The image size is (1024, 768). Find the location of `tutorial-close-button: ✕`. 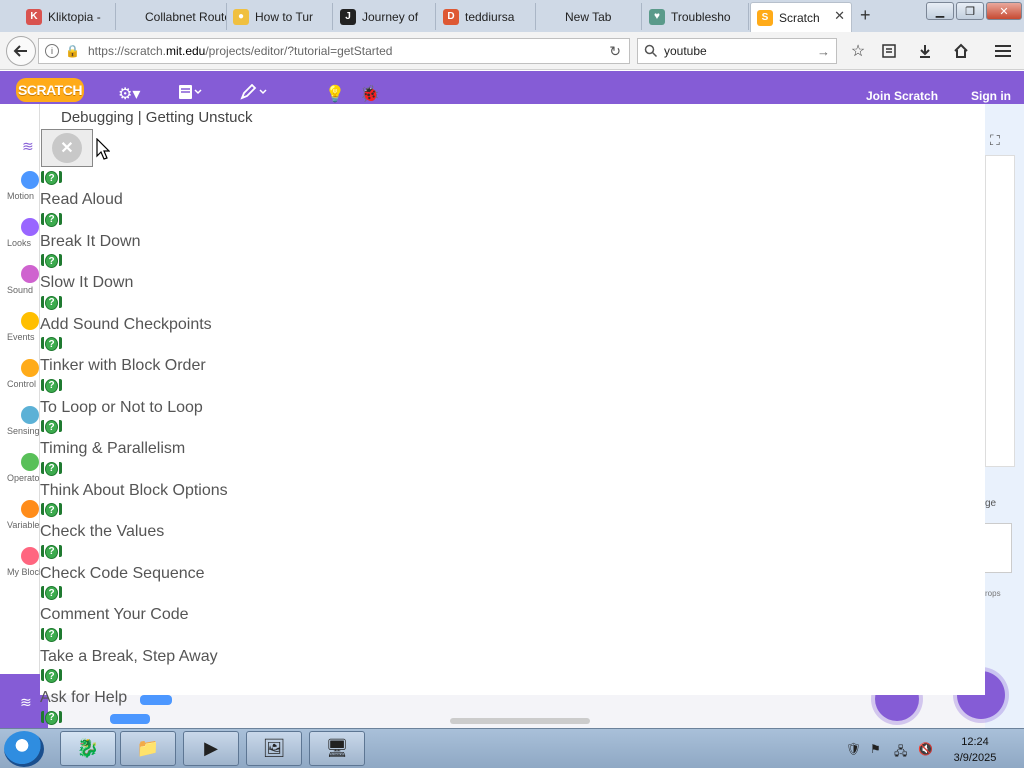

tutorial-close-button: ✕ is located at coordinates (67, 148).